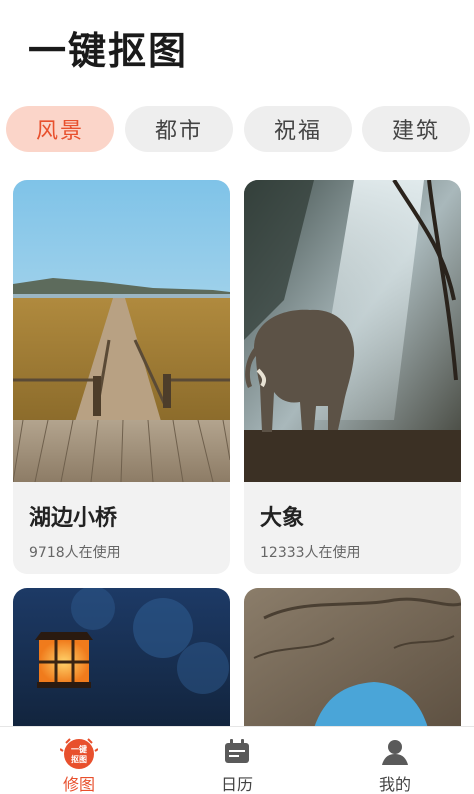 The image size is (474, 794). I want to click on nav-label: 日历, so click(236, 784).